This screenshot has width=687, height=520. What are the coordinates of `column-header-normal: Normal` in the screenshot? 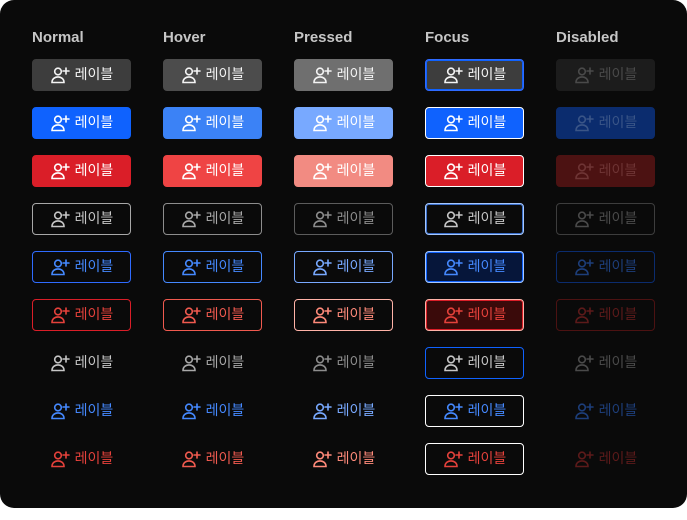 It's located at (58, 37).